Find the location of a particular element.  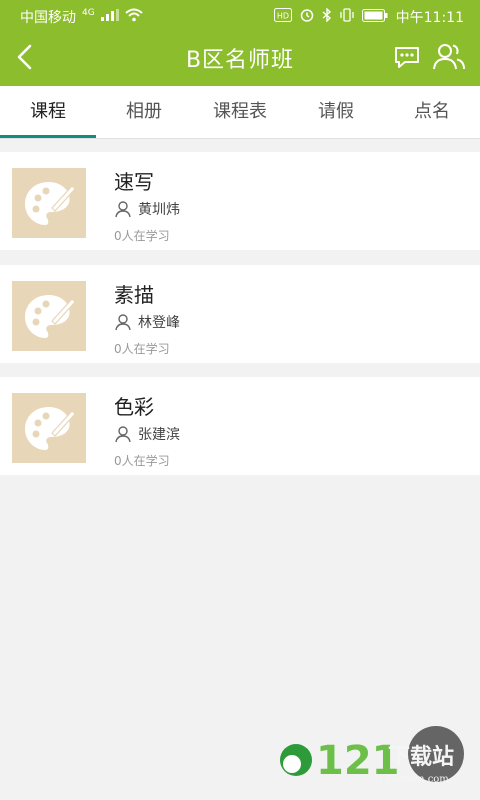

tab-rollcall: 点名 is located at coordinates (432, 112).